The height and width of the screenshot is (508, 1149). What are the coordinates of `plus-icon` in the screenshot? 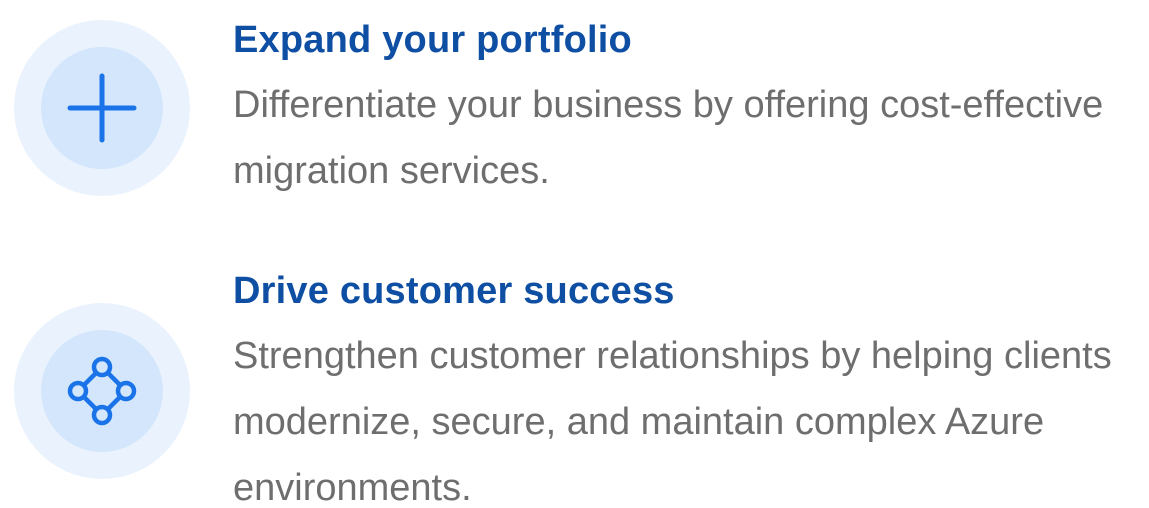 It's located at (102, 108).